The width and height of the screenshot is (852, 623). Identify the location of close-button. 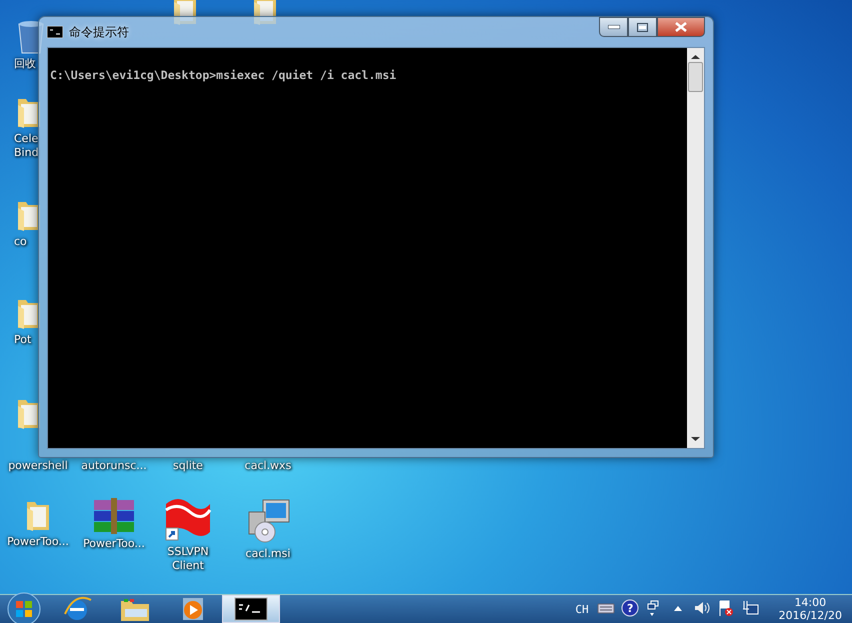
(681, 27).